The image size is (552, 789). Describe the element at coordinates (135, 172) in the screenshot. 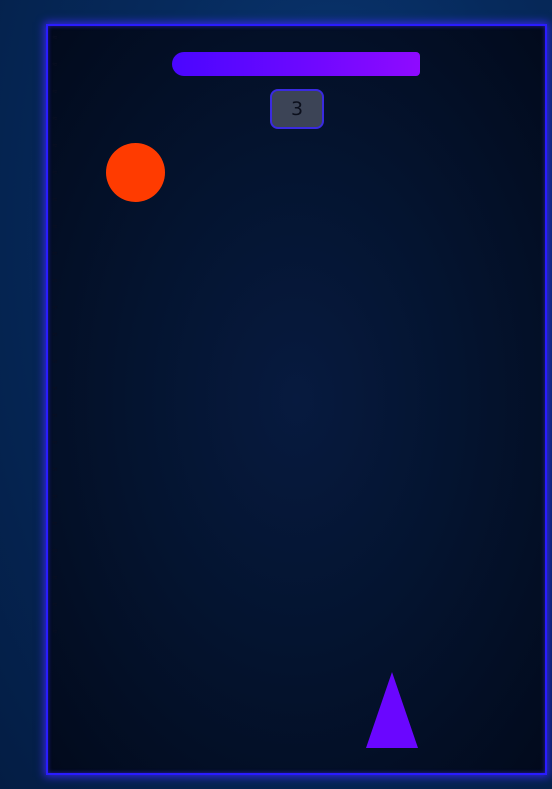

I see `ball` at that location.